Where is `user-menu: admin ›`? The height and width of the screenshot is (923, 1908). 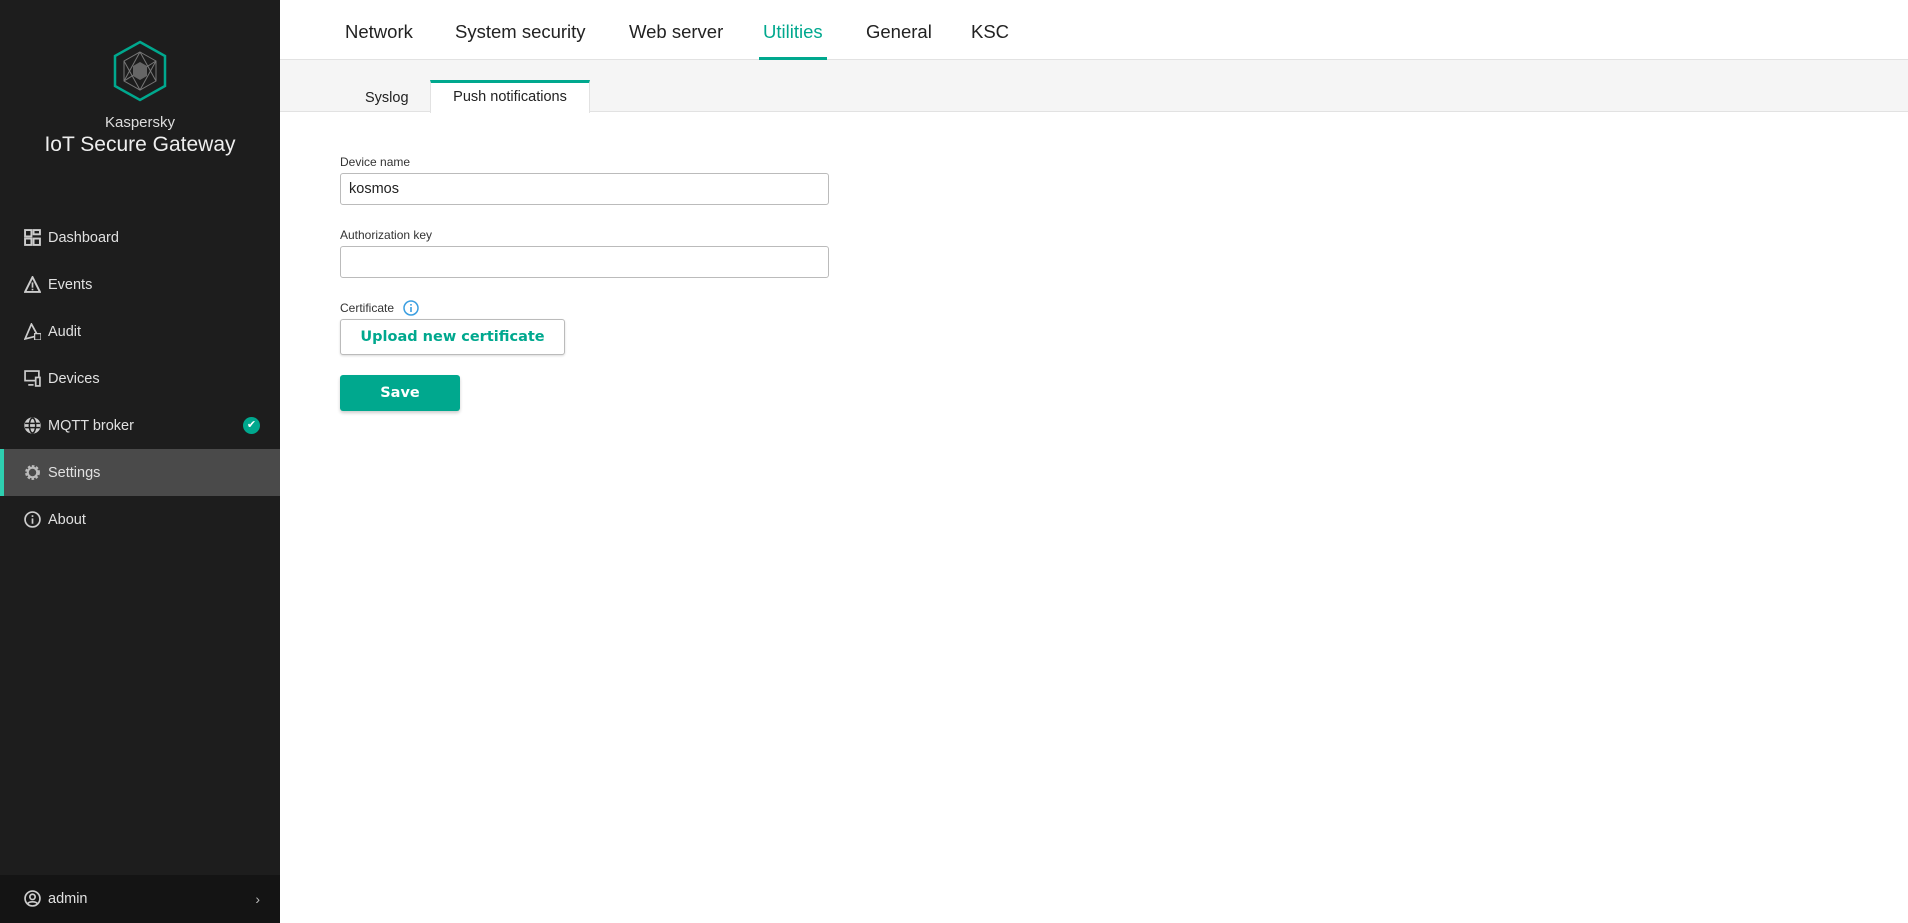 user-menu: admin › is located at coordinates (140, 899).